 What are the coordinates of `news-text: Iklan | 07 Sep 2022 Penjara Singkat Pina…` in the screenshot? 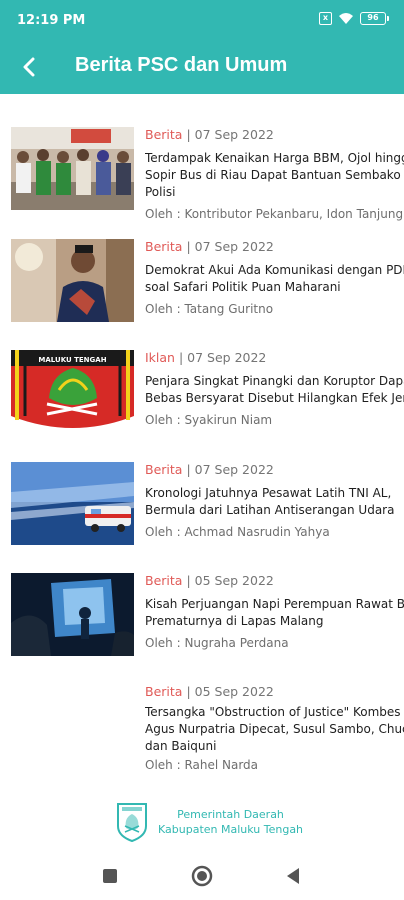 It's located at (274, 389).